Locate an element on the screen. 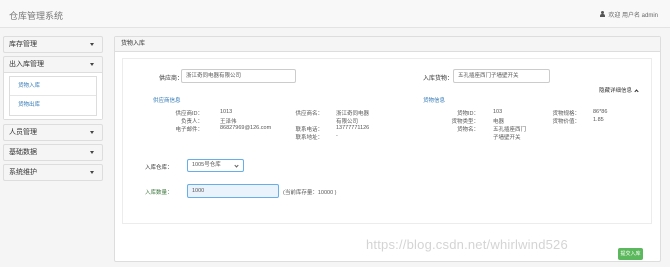 The height and width of the screenshot is (267, 670). chevron-down-icon is located at coordinates (236, 165).